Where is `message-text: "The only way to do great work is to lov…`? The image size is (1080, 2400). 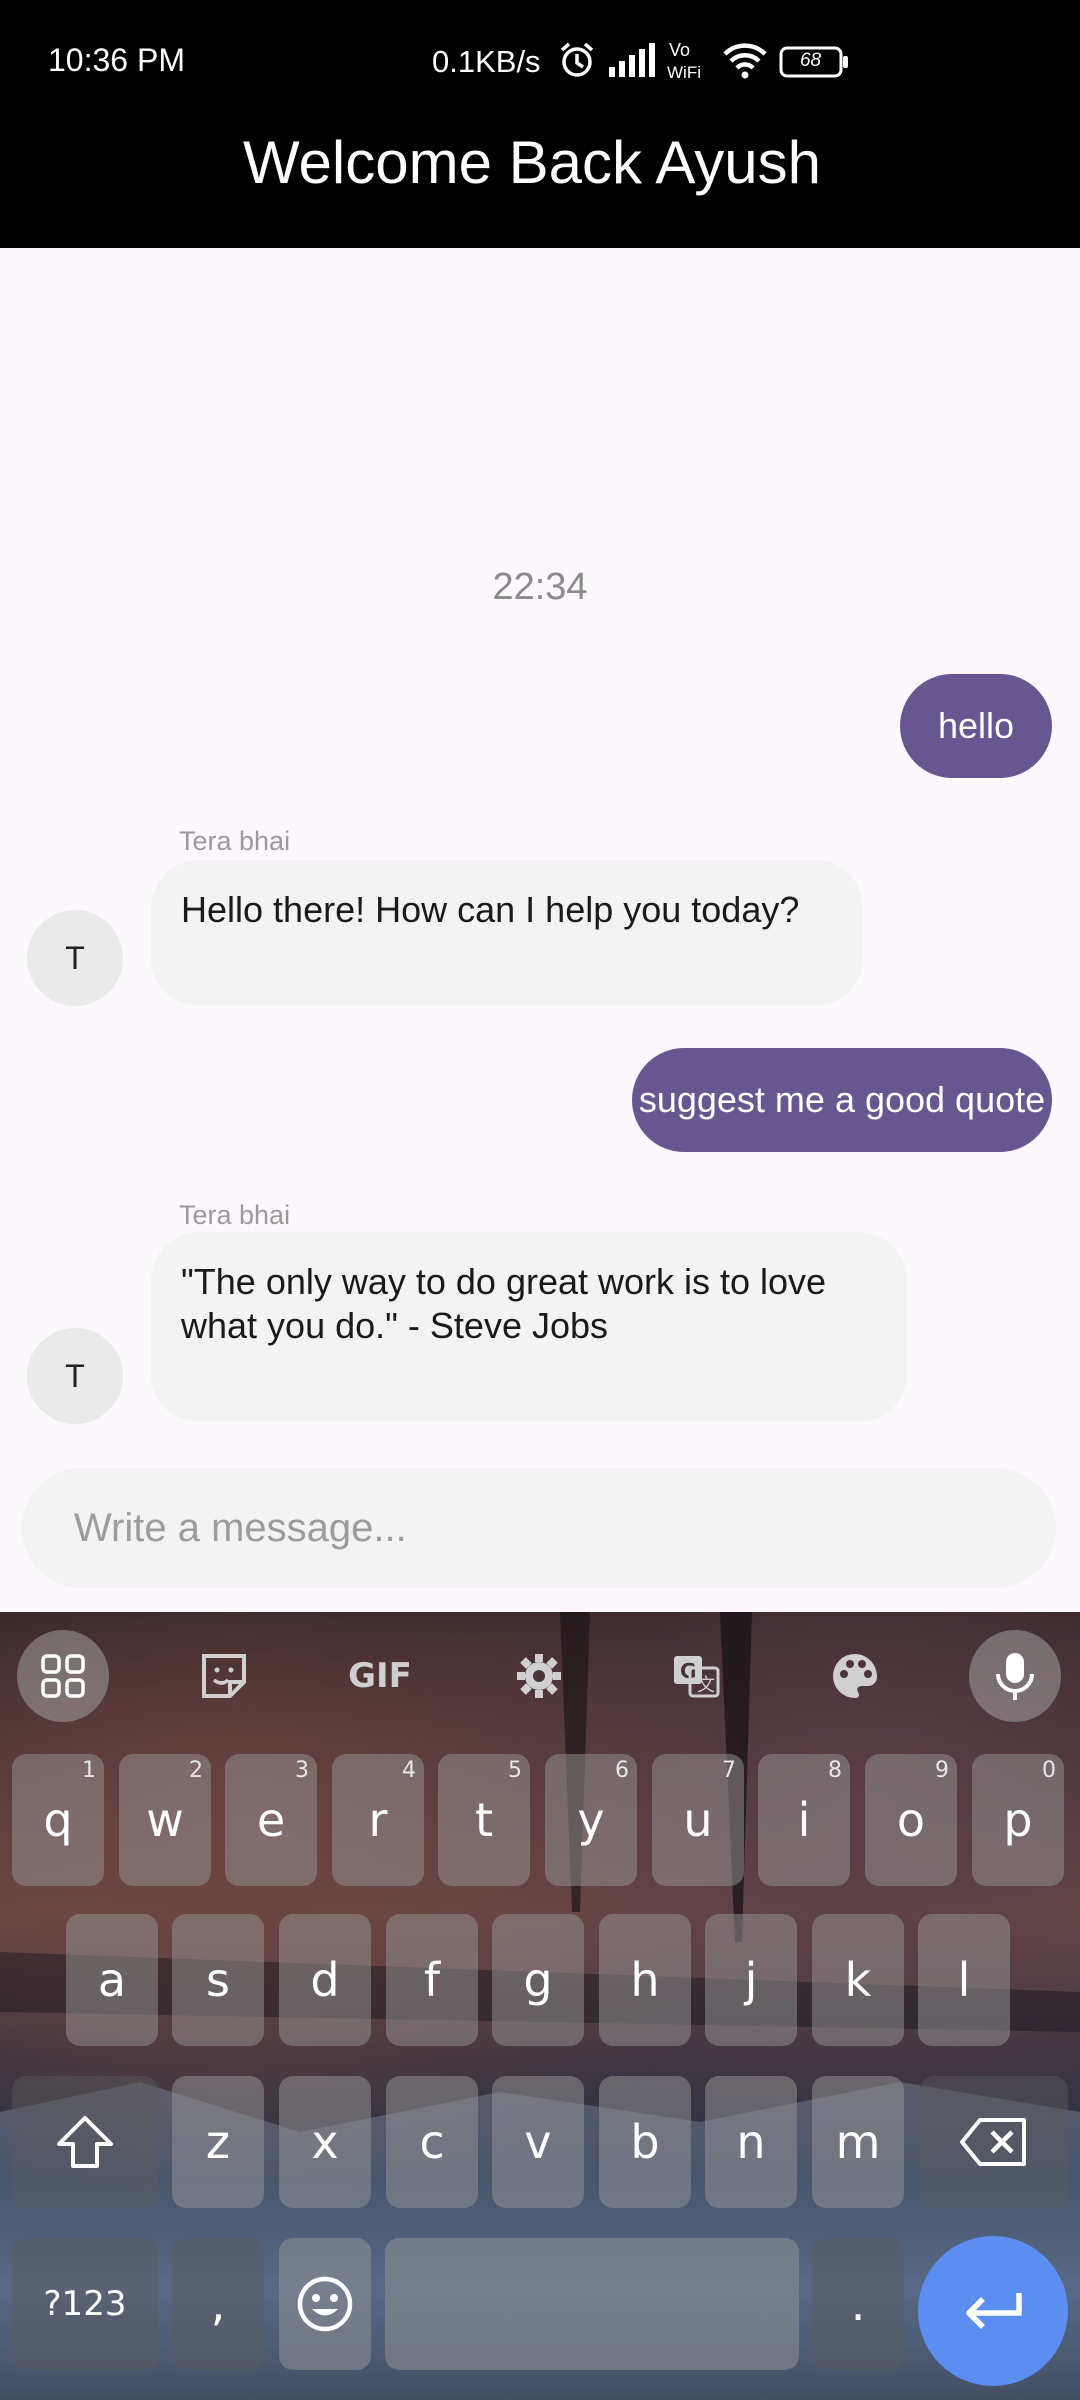 message-text: "The only way to do great work is to lov… is located at coordinates (504, 1303).